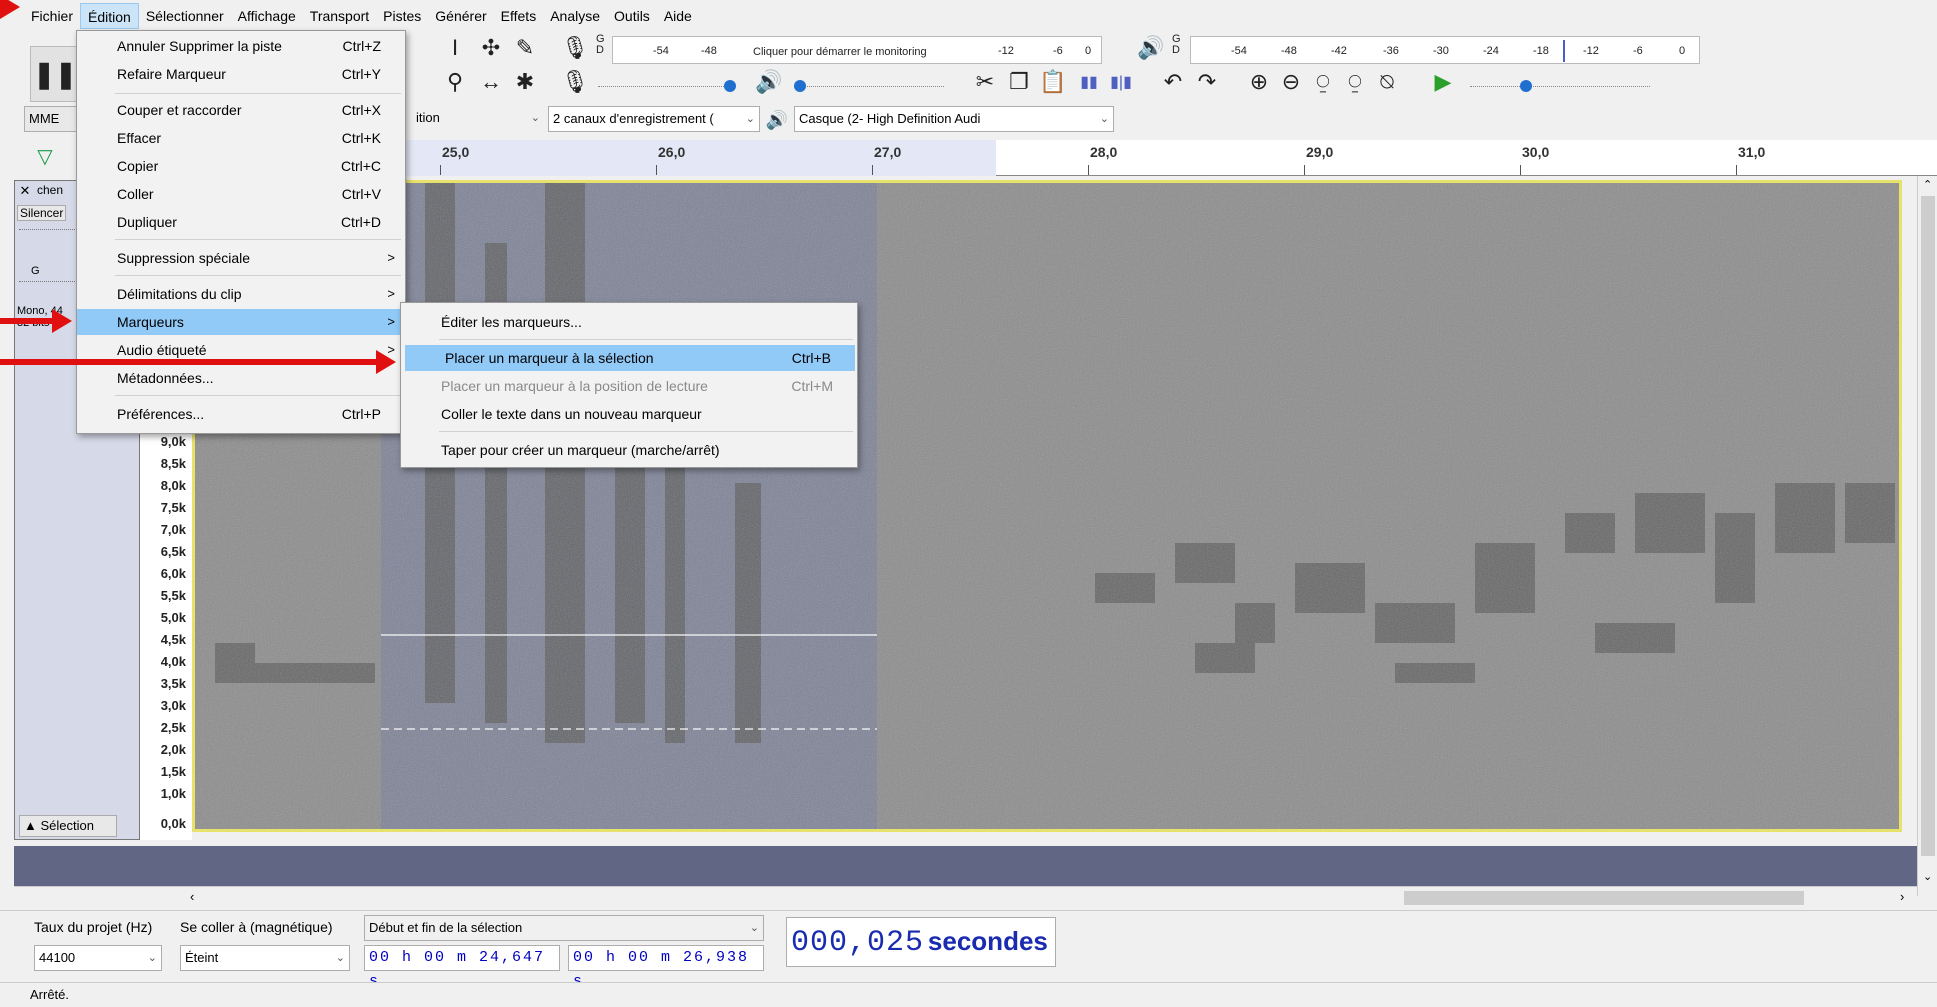  What do you see at coordinates (678, 16) in the screenshot?
I see `menu-aide: Aide` at bounding box center [678, 16].